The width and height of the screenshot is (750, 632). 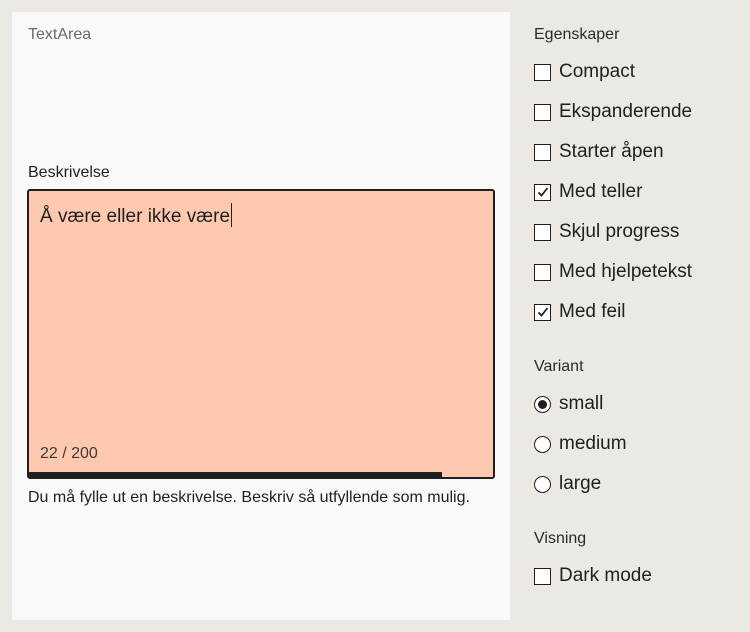 I want to click on preview-title: TextArea, so click(x=60, y=34).